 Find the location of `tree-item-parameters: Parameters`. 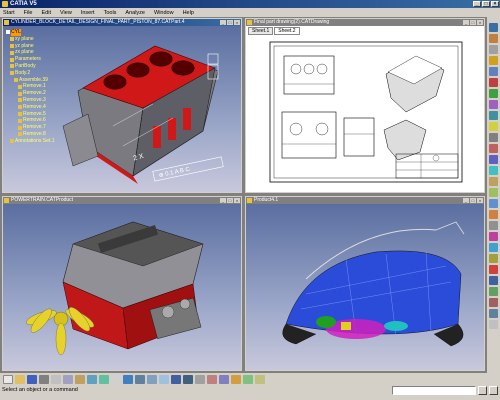

tree-item-parameters: Parameters is located at coordinates (36, 59).